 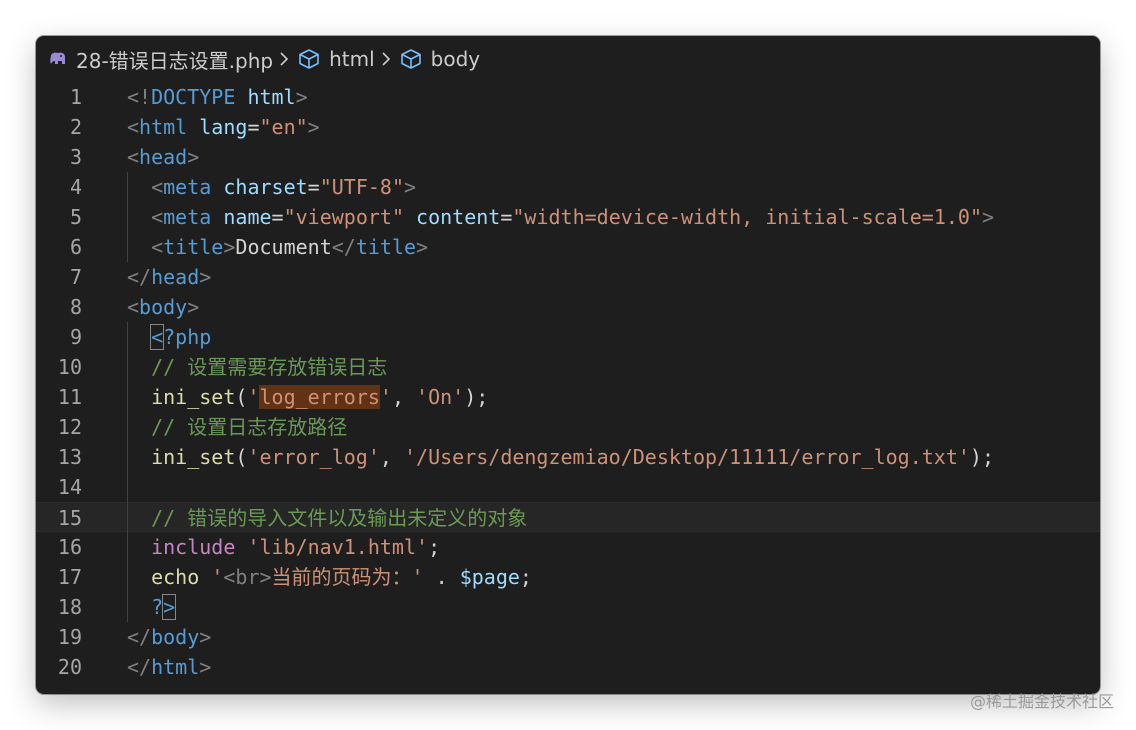 I want to click on code-text: // 设置日志存放路径, so click(x=237, y=427).